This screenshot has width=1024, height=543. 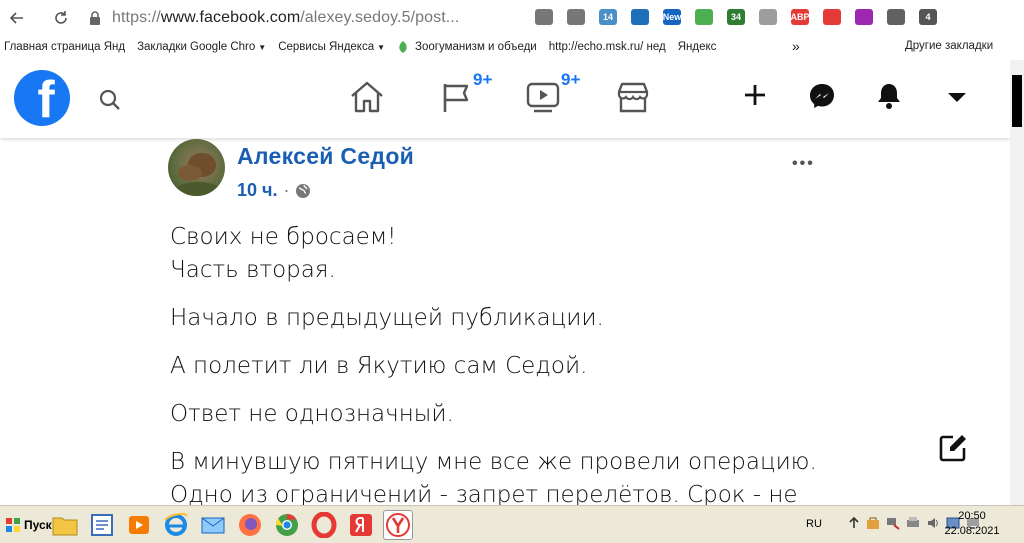 I want to click on marketplace-icon, so click(x=633, y=97).